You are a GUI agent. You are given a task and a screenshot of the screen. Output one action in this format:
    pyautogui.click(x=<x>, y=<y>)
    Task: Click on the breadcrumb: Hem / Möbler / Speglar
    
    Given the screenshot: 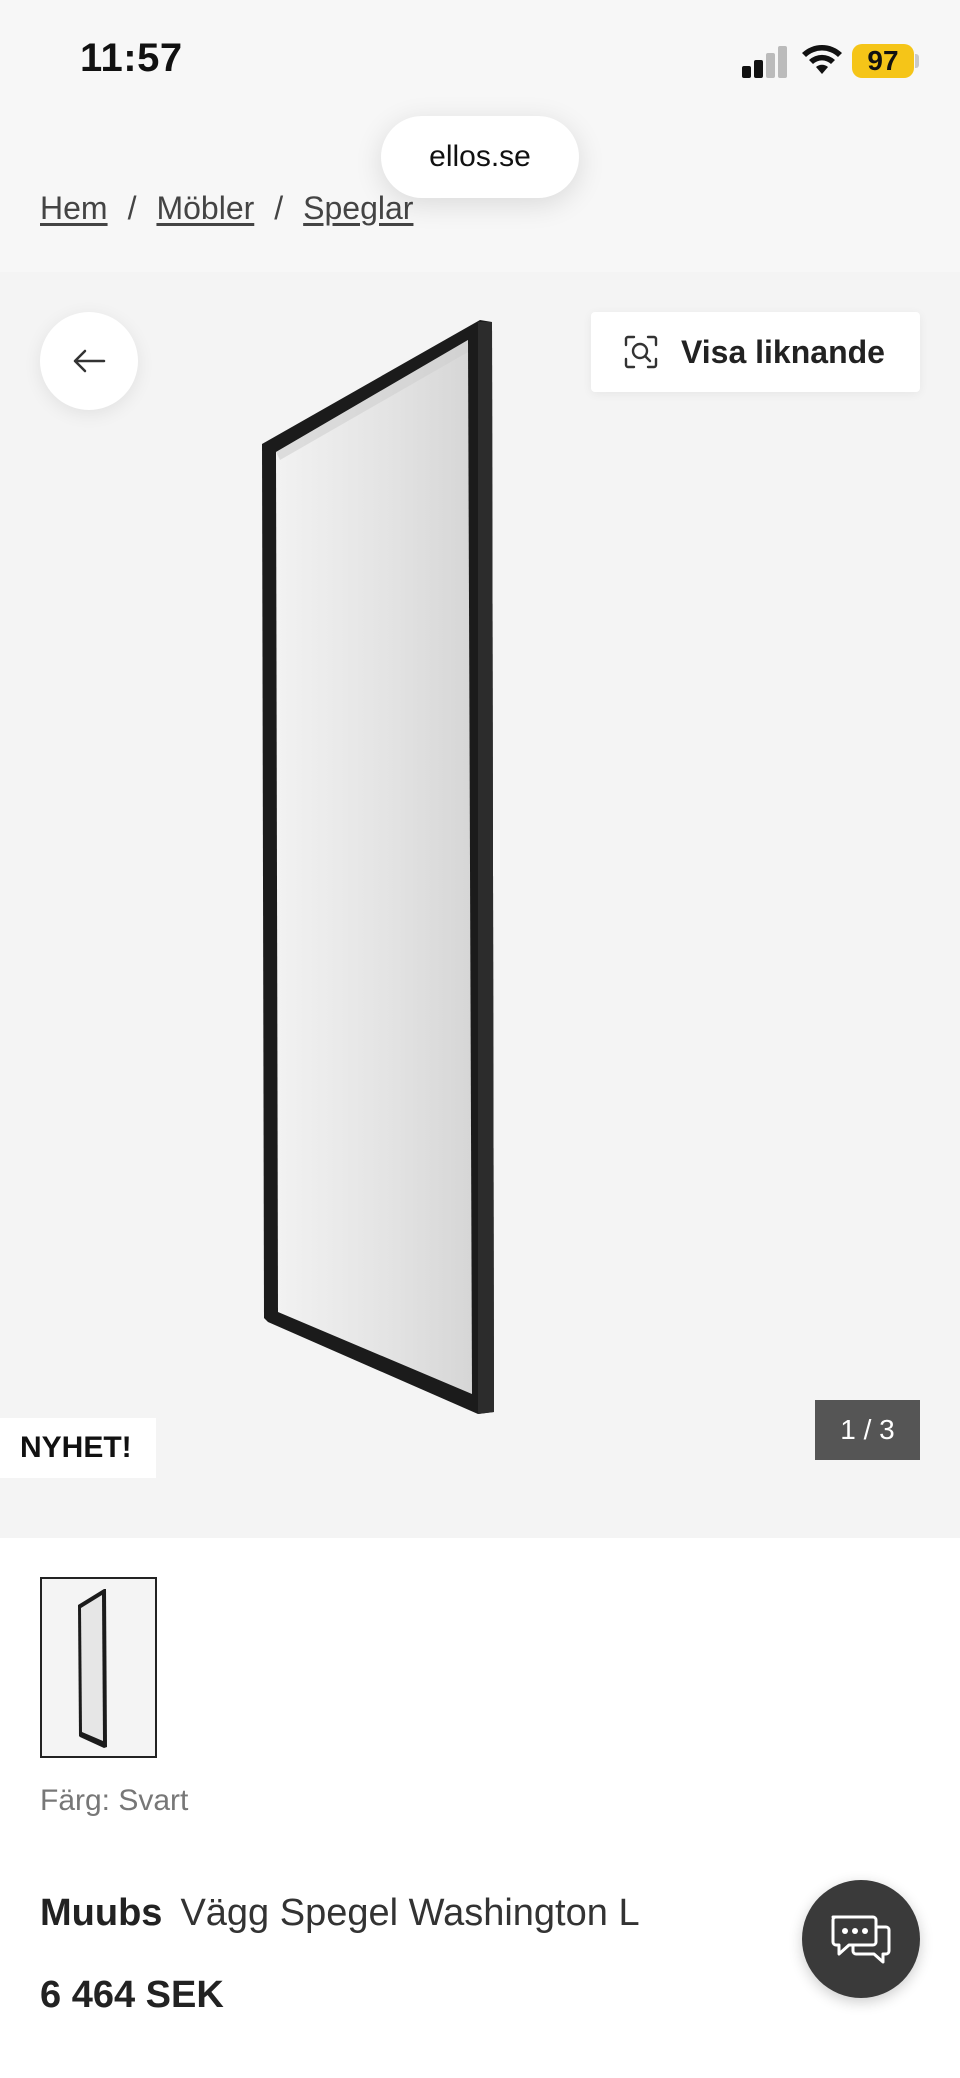 What is the action you would take?
    pyautogui.click(x=226, y=208)
    